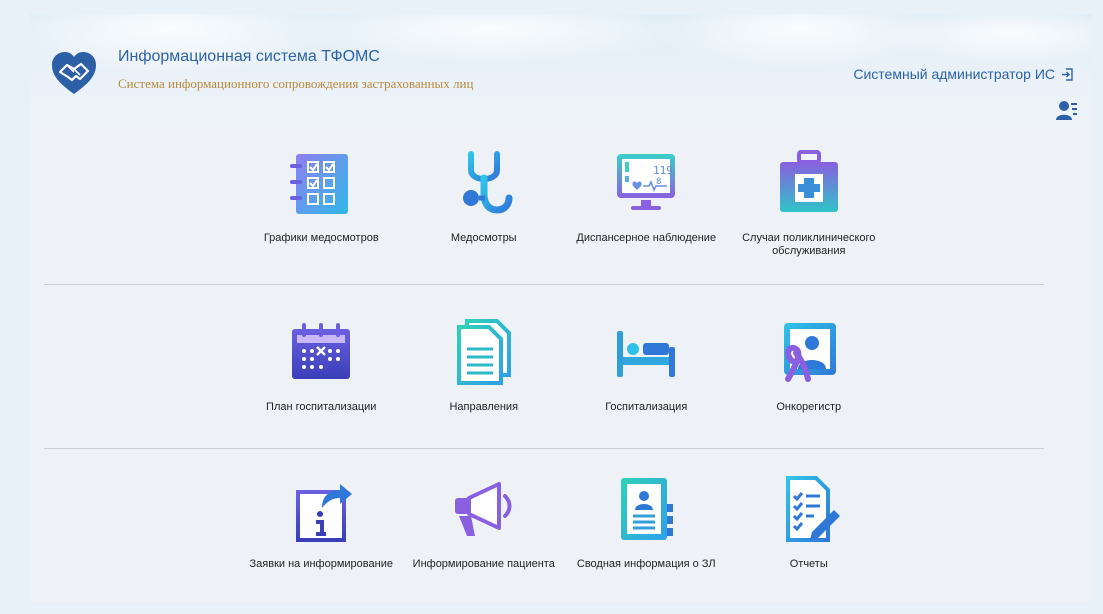  What do you see at coordinates (74, 73) in the screenshot?
I see `handshake-heart-logo-icon` at bounding box center [74, 73].